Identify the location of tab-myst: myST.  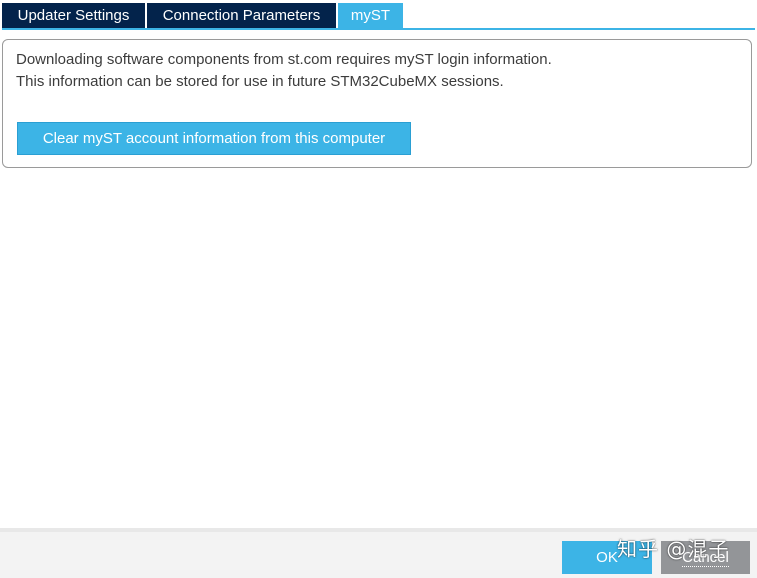
(370, 15).